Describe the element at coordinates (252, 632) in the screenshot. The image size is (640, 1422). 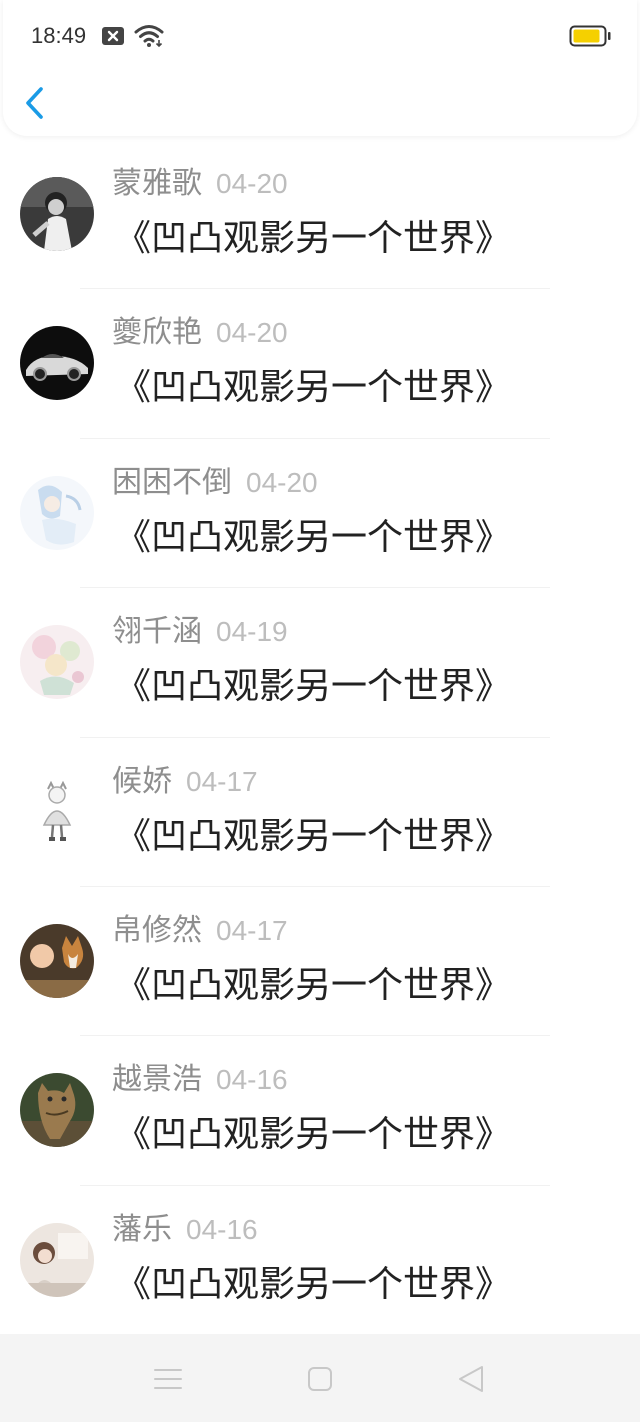
I see `comment-date: 04-19` at that location.